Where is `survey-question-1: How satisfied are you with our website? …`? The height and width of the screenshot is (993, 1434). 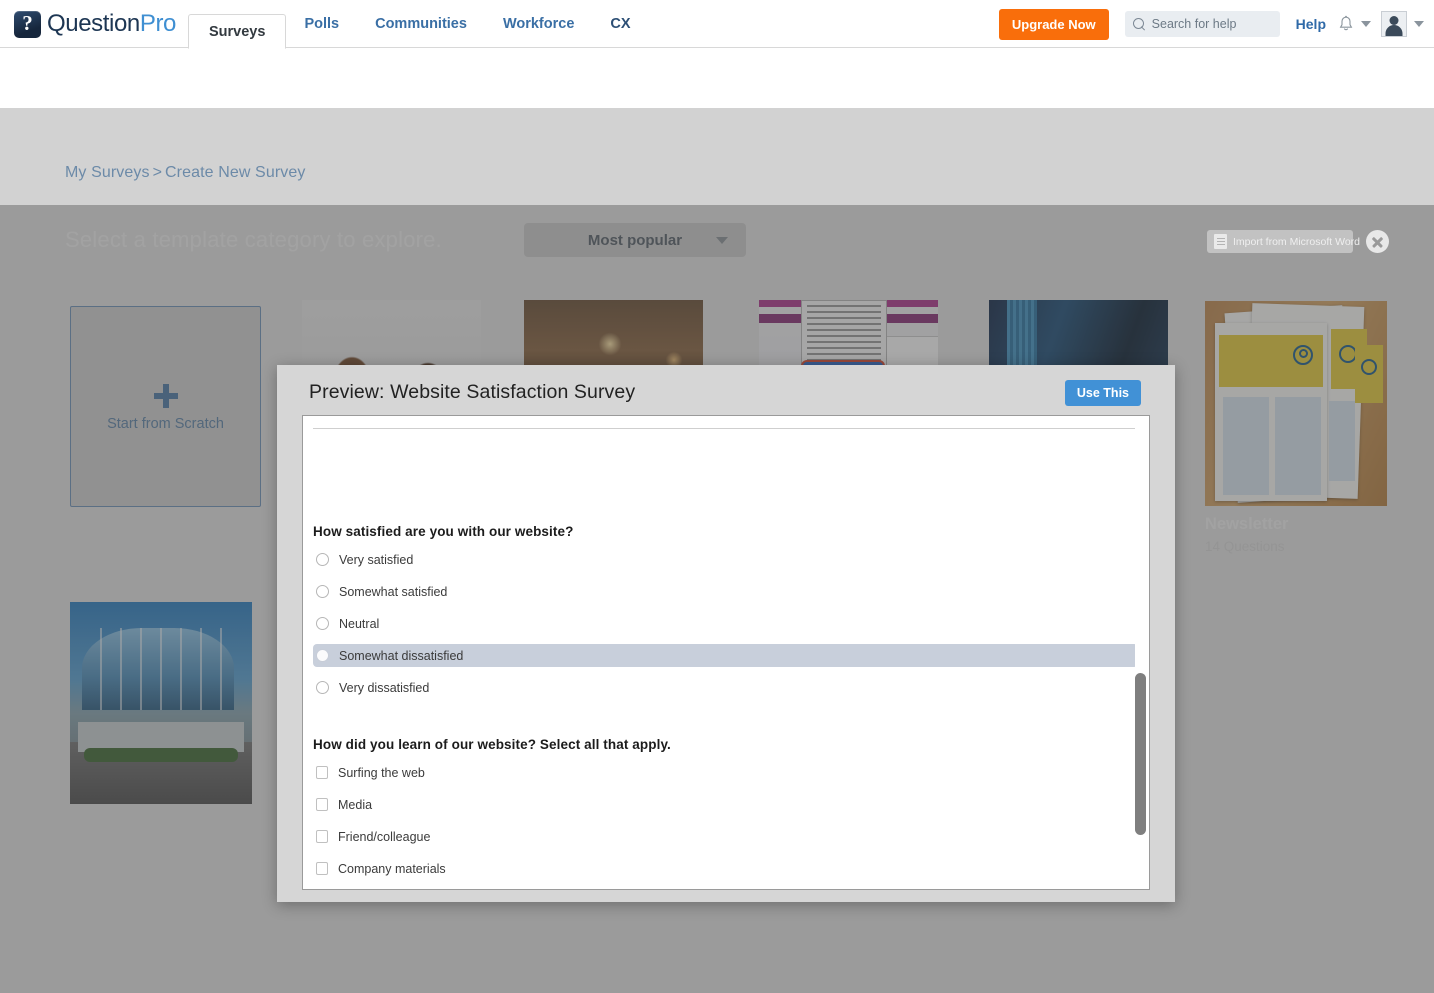
survey-question-1: How satisfied are you with our website? … is located at coordinates (731, 611).